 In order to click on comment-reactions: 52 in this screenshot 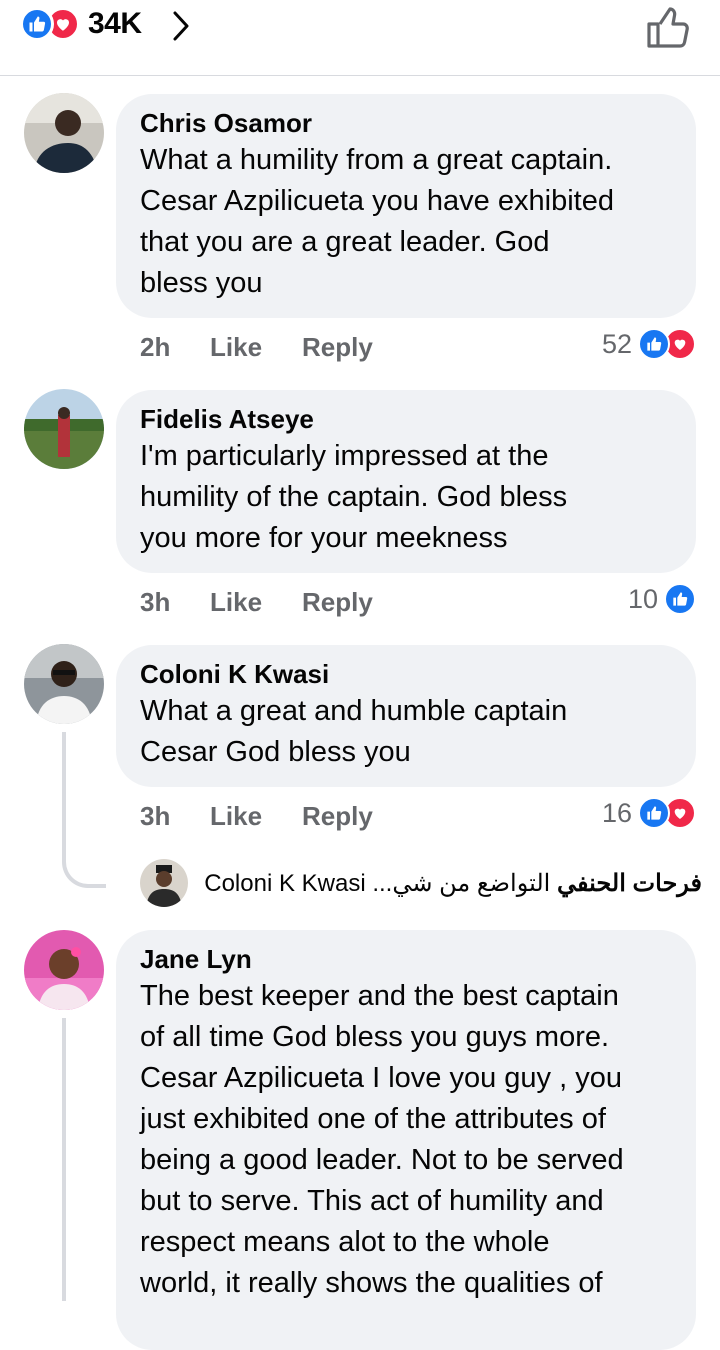, I will do `click(649, 344)`.